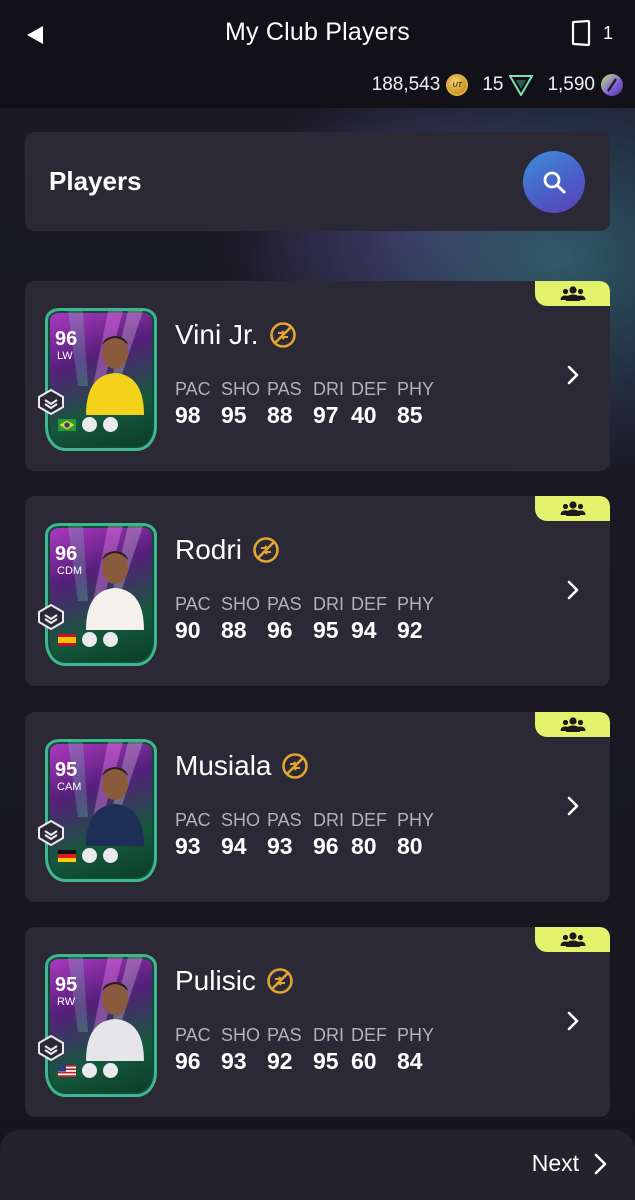  I want to click on stat-phy: PHY 92, so click(420, 619).